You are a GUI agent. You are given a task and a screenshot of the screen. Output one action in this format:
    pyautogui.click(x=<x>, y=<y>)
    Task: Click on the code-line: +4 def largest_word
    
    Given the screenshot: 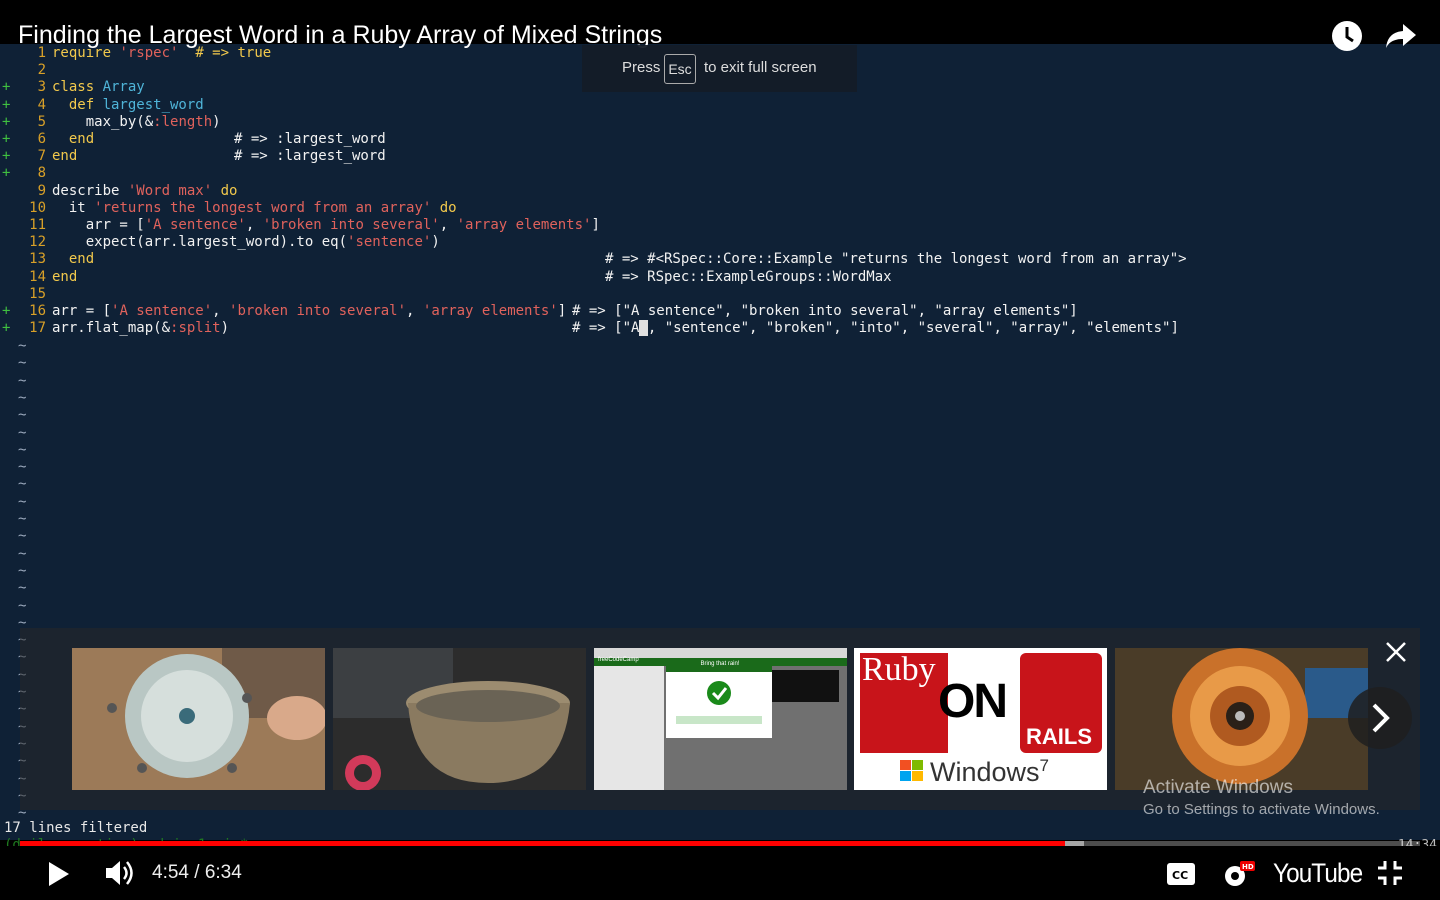 What is the action you would take?
    pyautogui.click(x=720, y=105)
    